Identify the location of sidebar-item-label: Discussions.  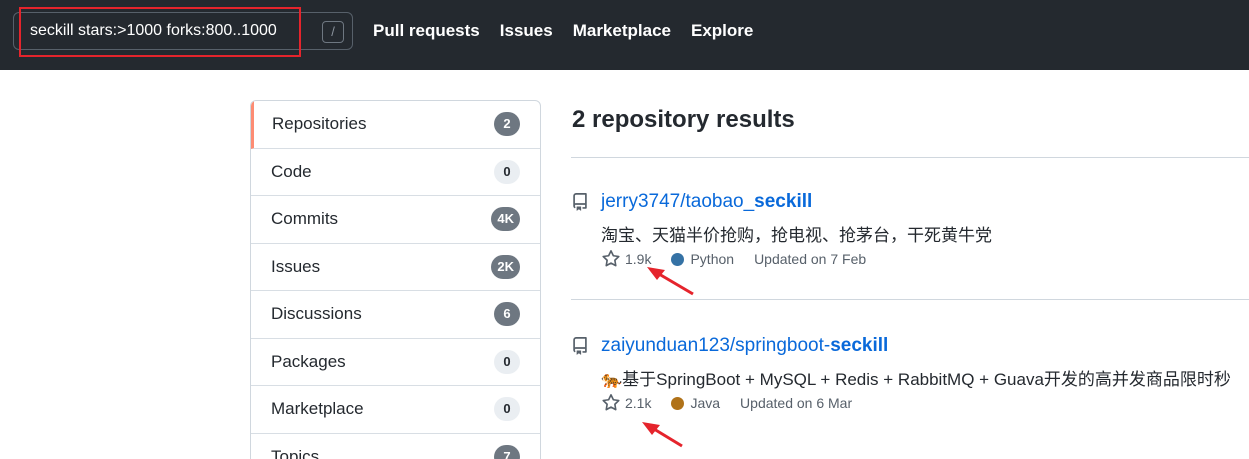
(316, 314).